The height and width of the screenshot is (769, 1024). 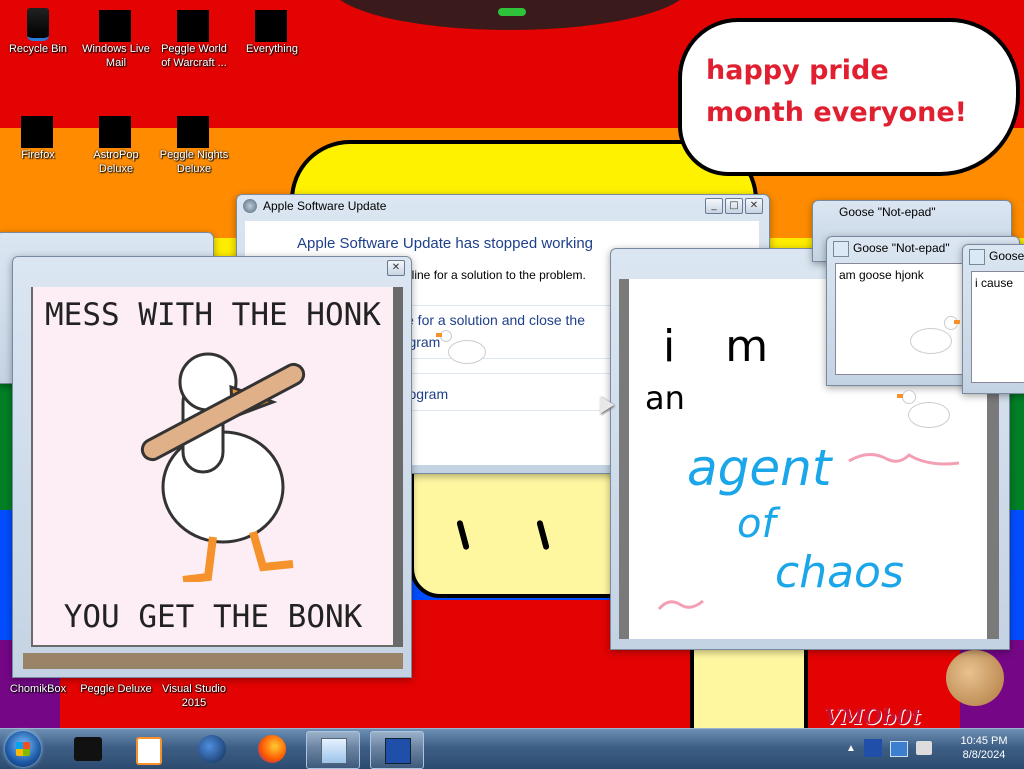 I want to click on taskbar-black-box, so click(x=88, y=749).